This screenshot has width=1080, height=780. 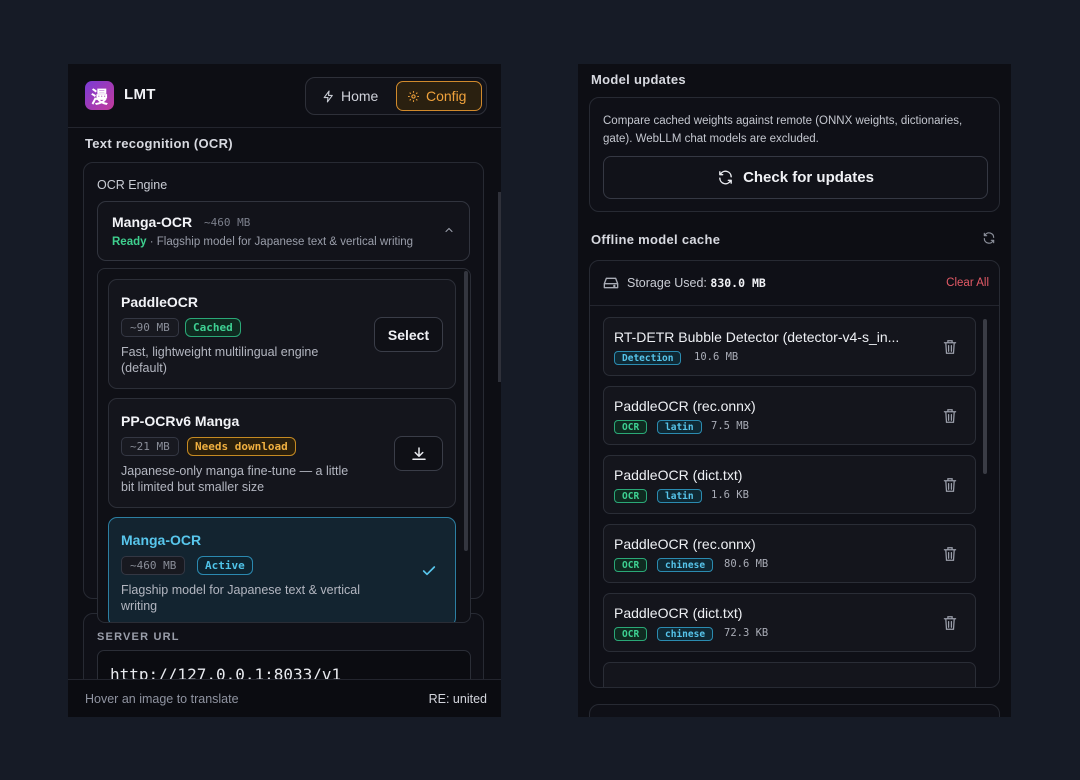 I want to click on cache-item-size: 1.6 KB, so click(x=730, y=495).